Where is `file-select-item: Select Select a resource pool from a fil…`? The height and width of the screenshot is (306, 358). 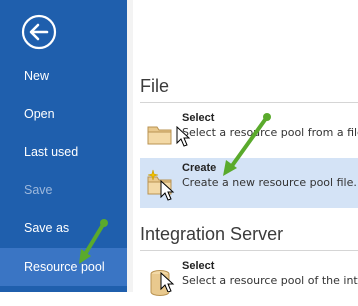 file-select-item: Select Select a resource pool from a fil… is located at coordinates (249, 133).